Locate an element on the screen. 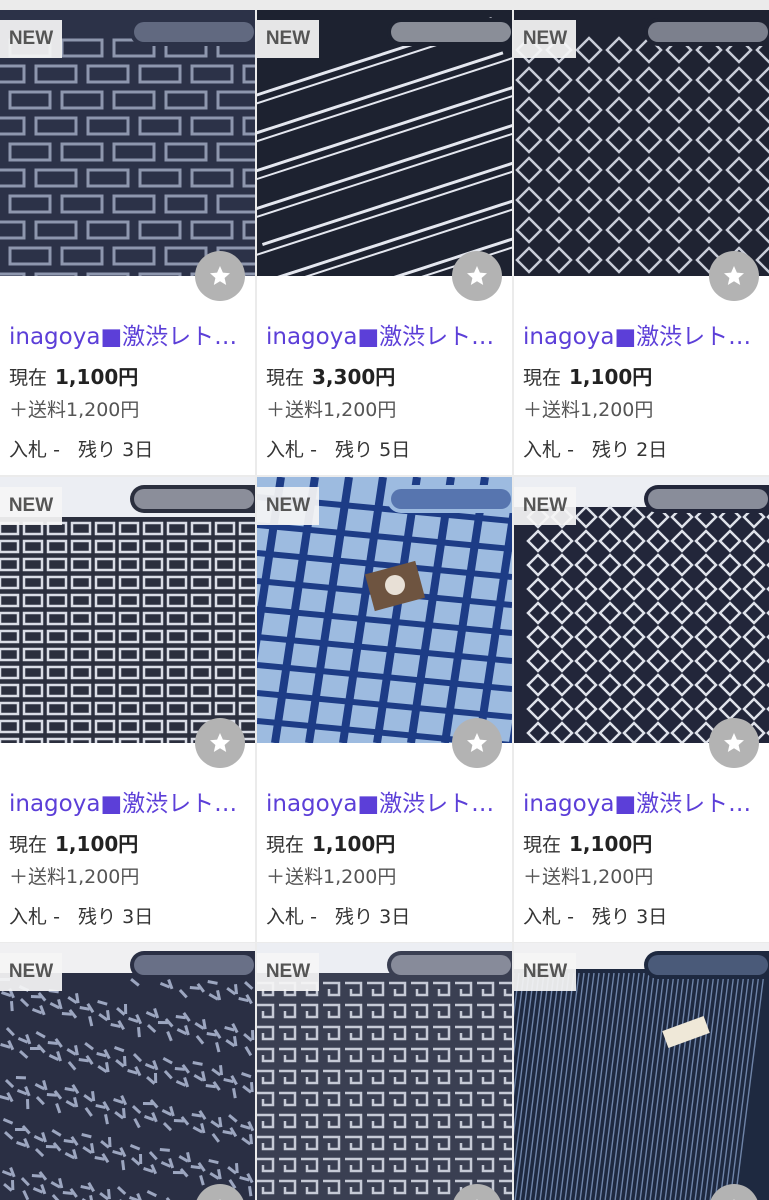  current-price: 現在 3,300円 is located at coordinates (331, 377).